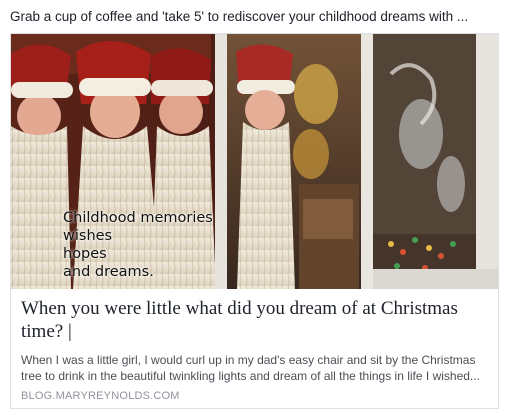 The image size is (508, 419). I want to click on image-caption-line-3: hopes, so click(85, 254).